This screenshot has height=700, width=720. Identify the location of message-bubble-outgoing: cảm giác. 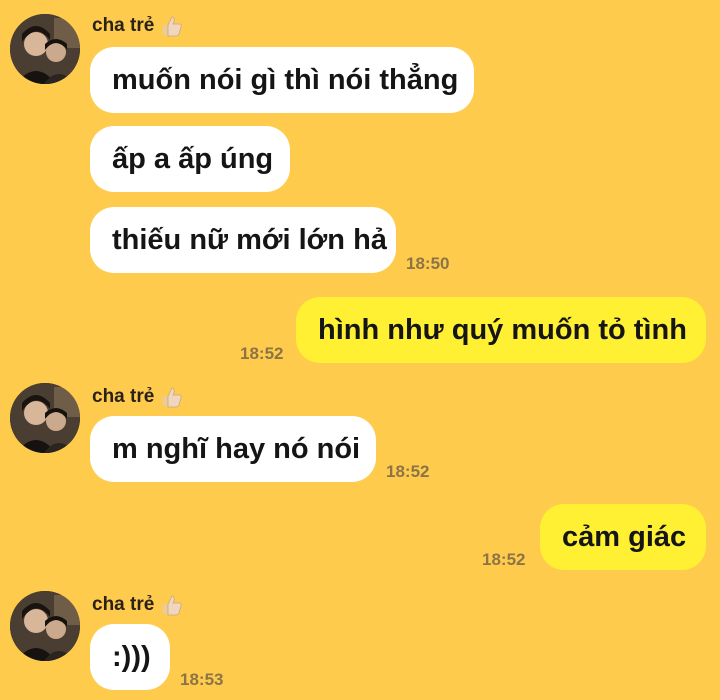
(623, 537).